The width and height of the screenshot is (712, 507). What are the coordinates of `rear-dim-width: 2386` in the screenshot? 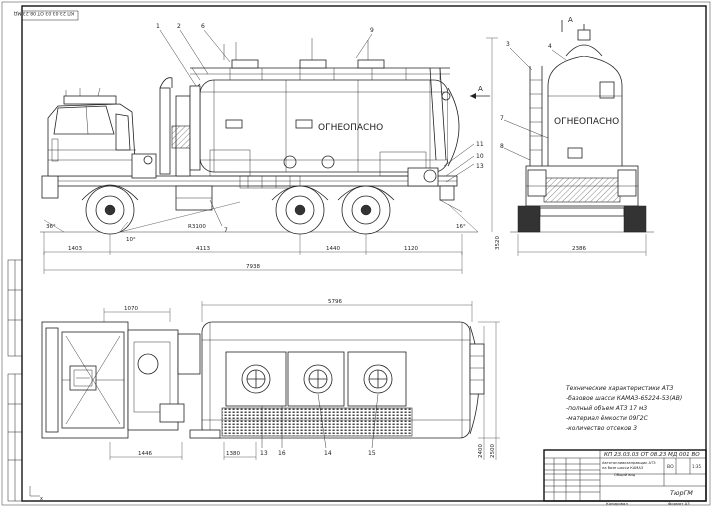 It's located at (579, 249).